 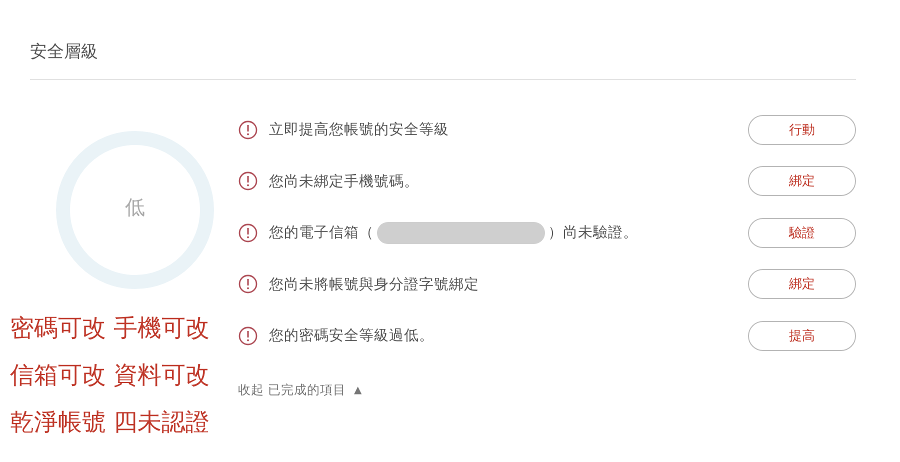 I want to click on section-title: 安全層級, so click(x=443, y=60).